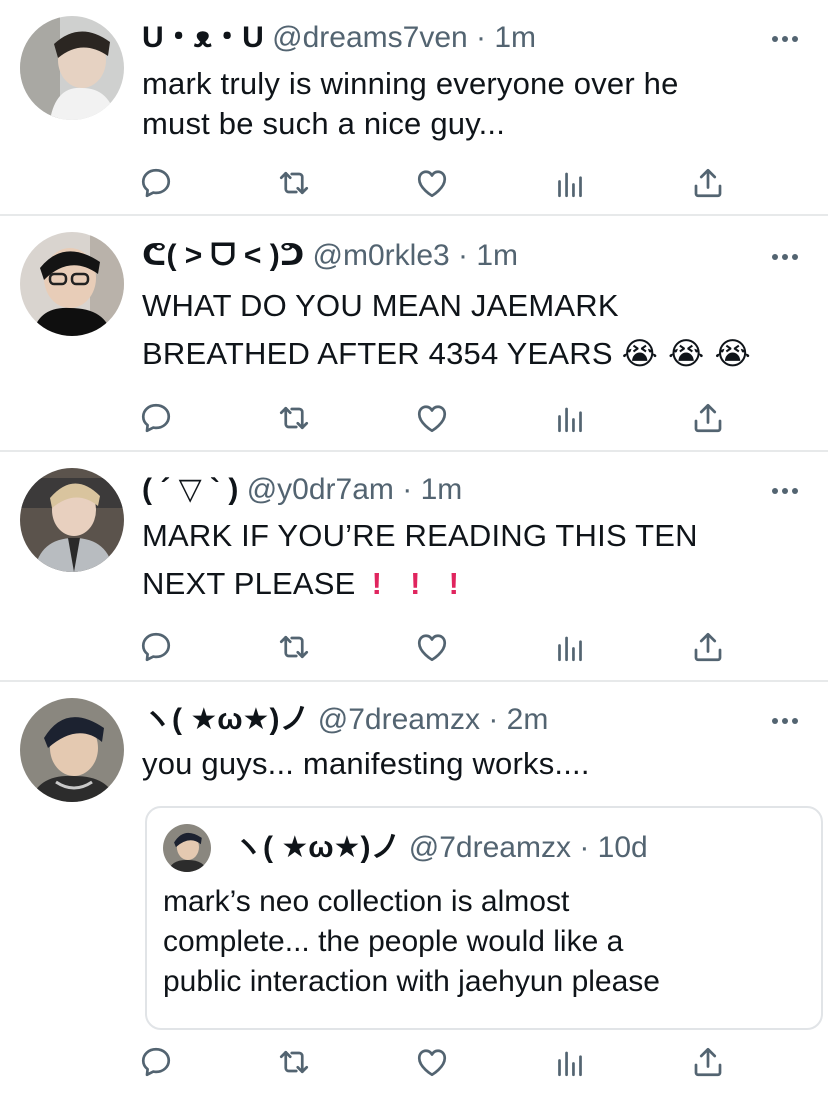 This screenshot has width=828, height=1097. I want to click on user-handle: @m0rkle3, so click(381, 255).